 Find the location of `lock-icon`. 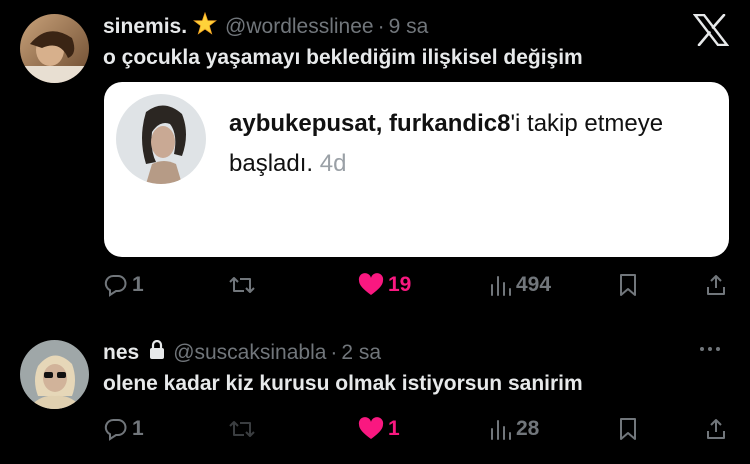

lock-icon is located at coordinates (157, 352).